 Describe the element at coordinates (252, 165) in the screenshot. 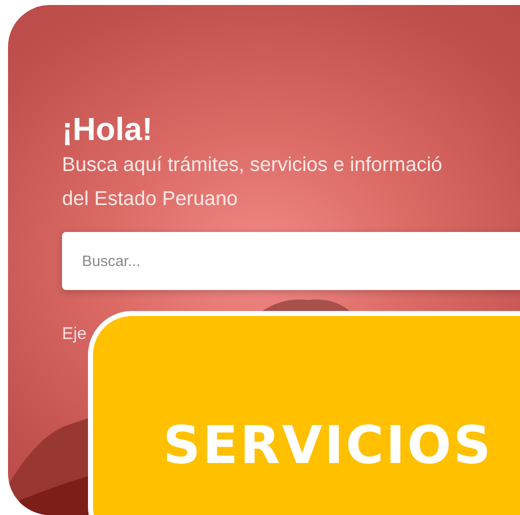

I see `subtitle-line: Busca aquí trámites, servicios e informació` at that location.